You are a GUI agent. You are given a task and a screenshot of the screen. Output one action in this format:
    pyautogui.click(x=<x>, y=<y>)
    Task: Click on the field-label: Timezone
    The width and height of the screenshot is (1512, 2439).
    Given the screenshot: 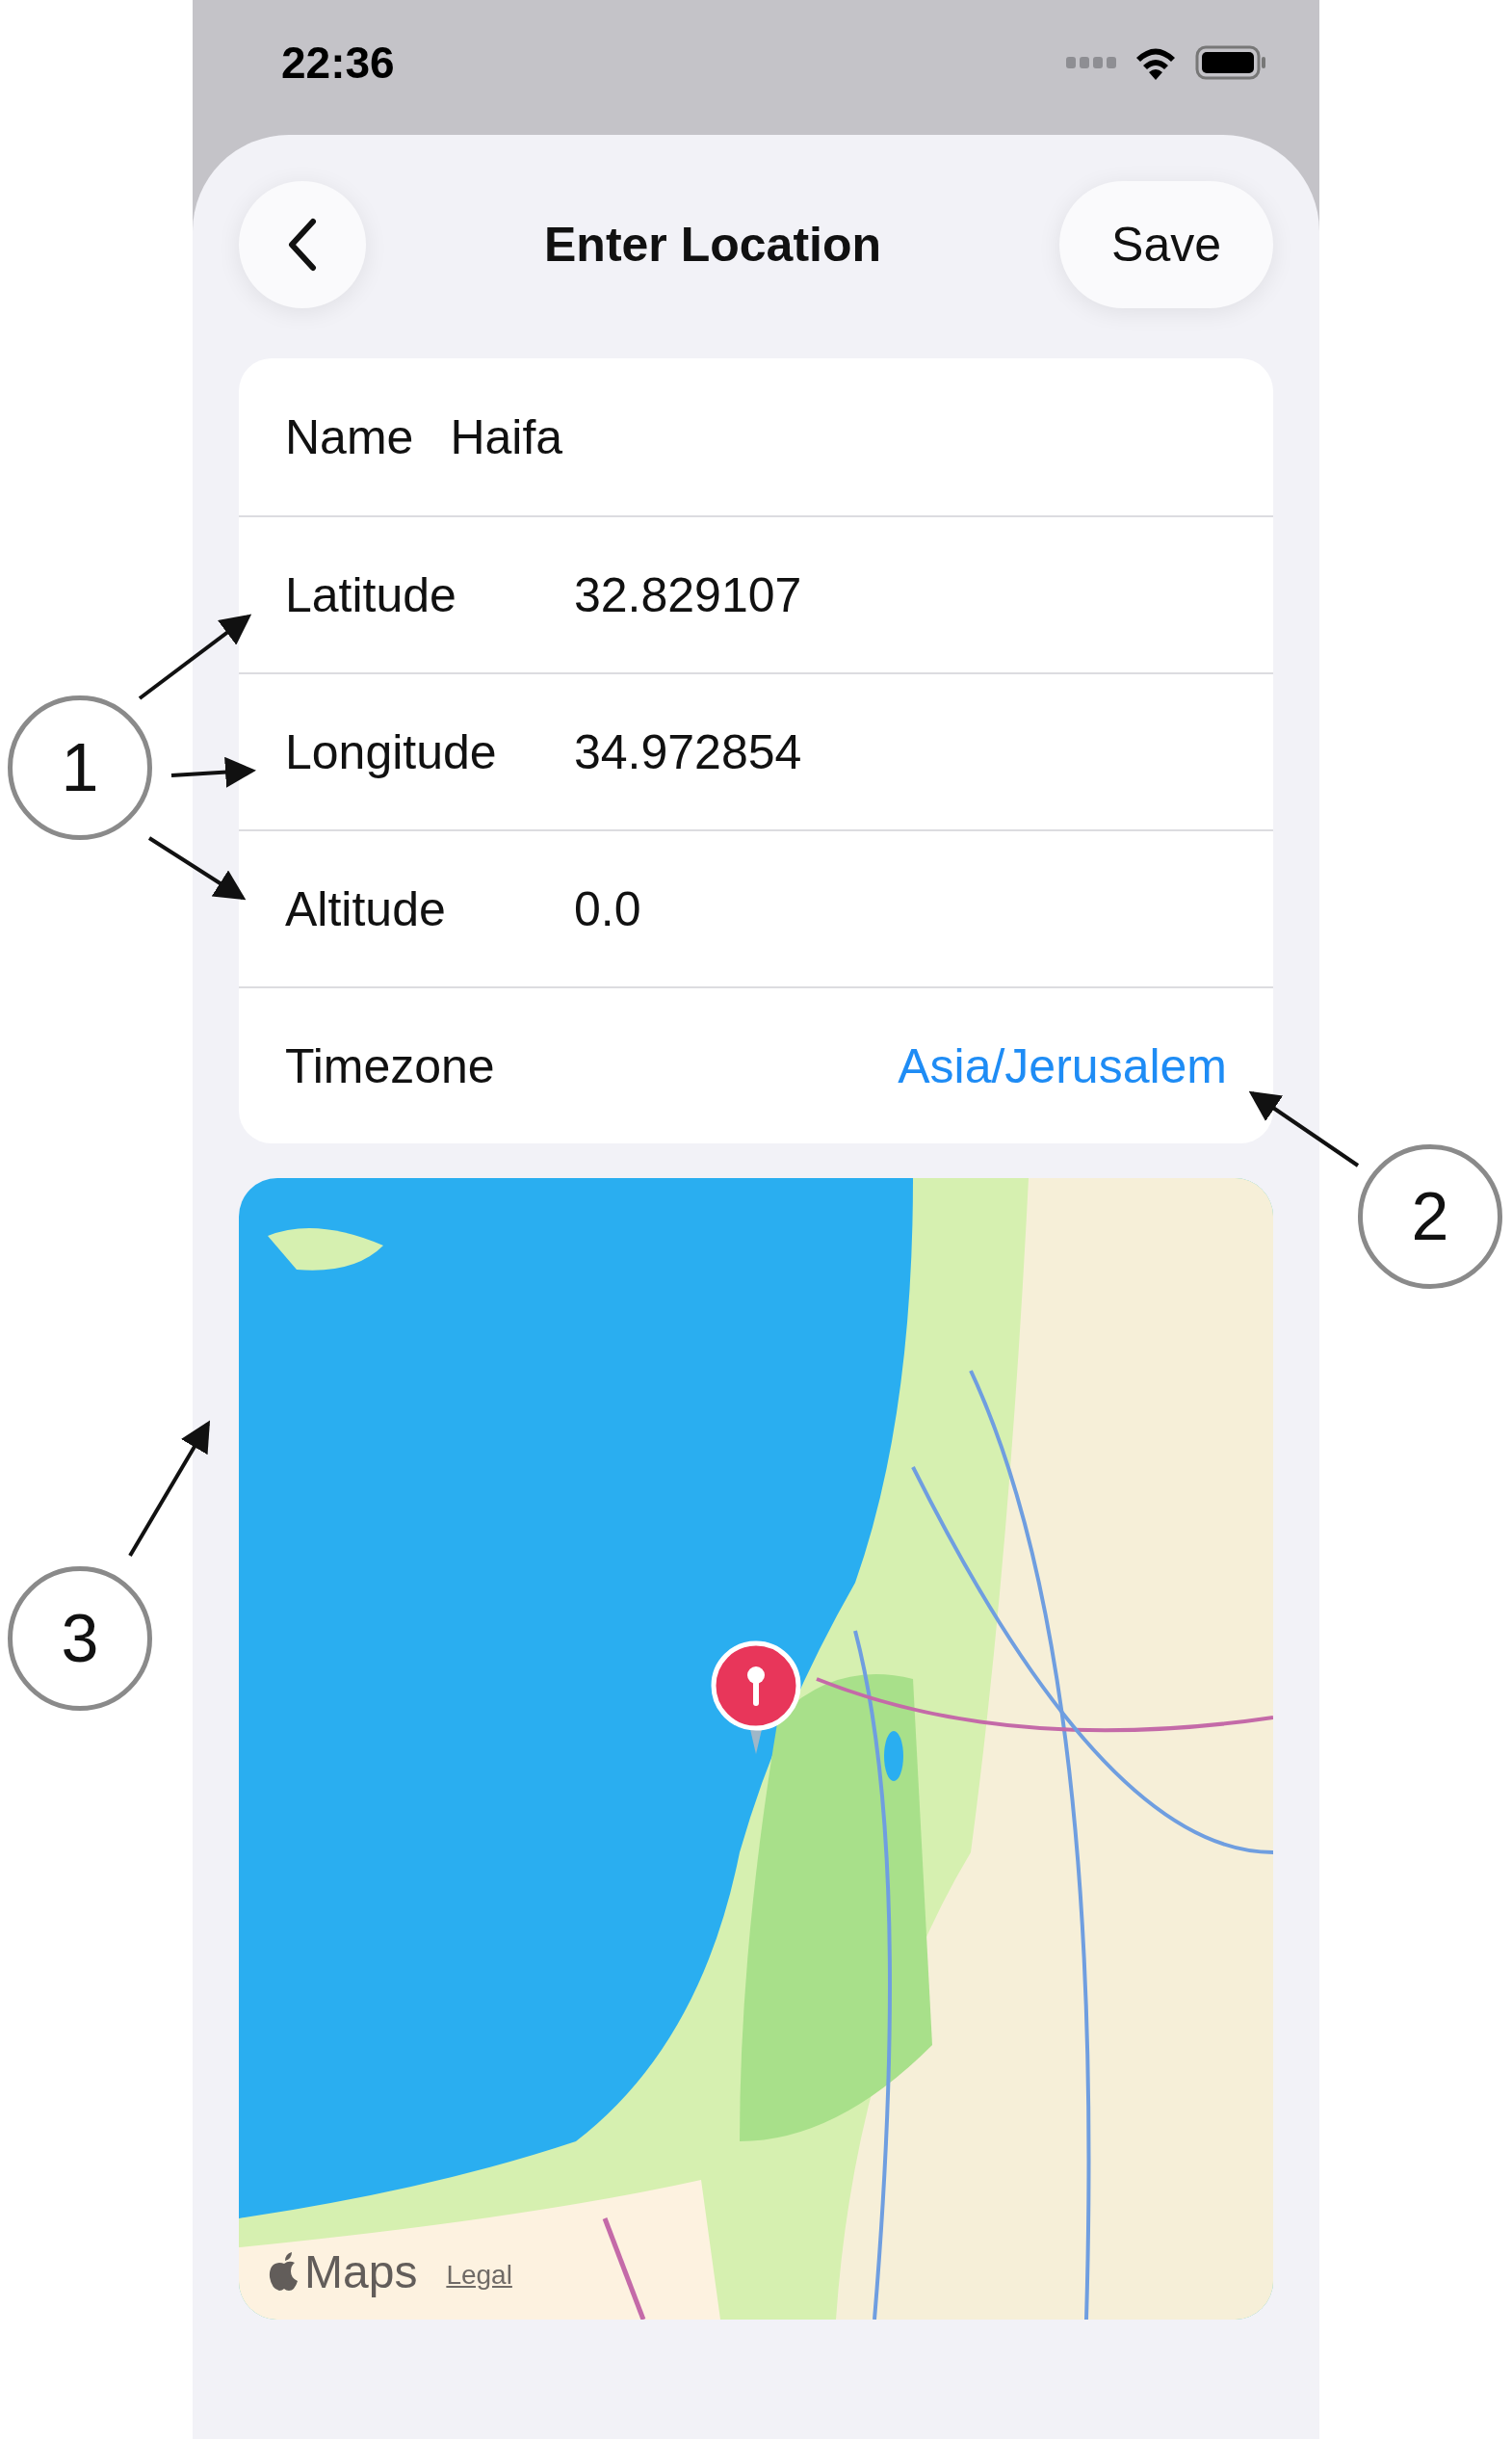 What is the action you would take?
    pyautogui.click(x=390, y=1065)
    